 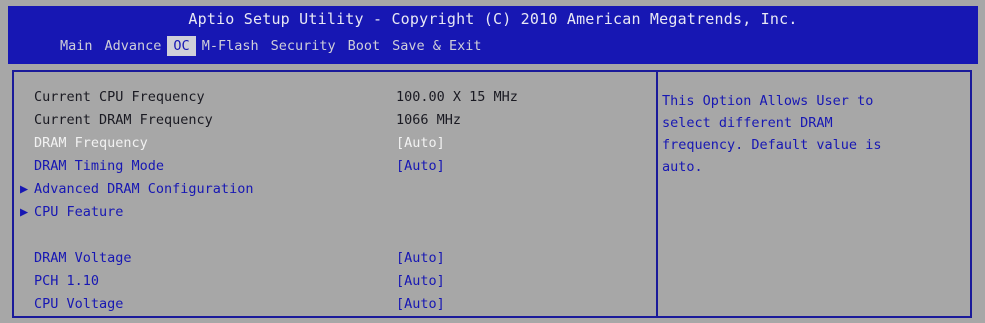 What do you see at coordinates (144, 189) in the screenshot?
I see `advanced-dram-configuration-label: Advanced DRAM Configuration` at bounding box center [144, 189].